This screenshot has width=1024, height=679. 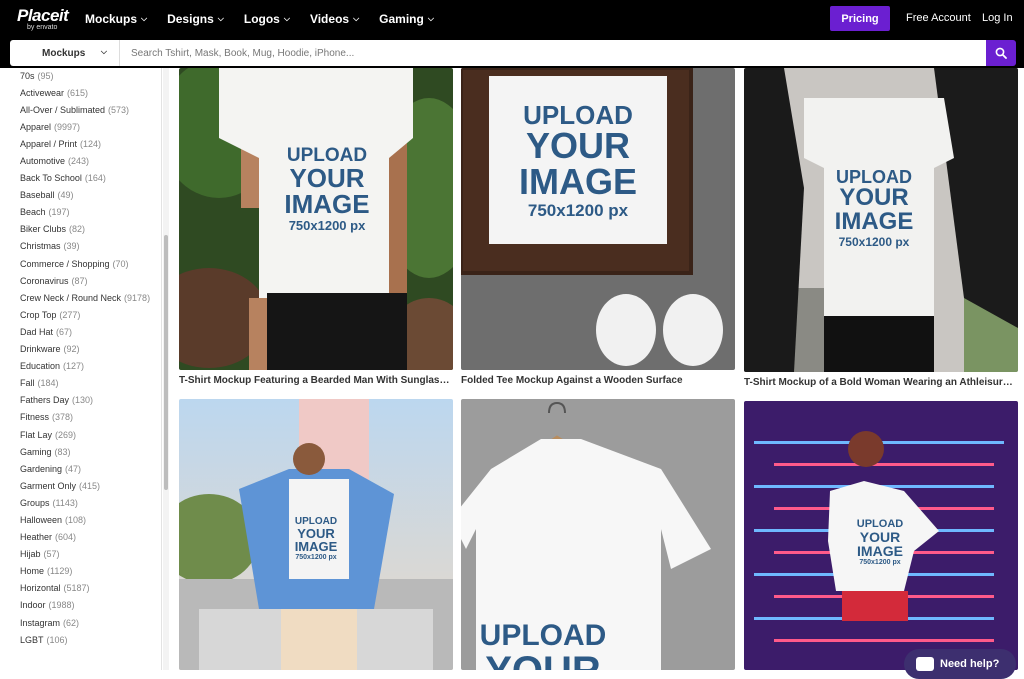 I want to click on mockup-card-2: UPLOAD YOUR IMAGE 750x1200 px, so click(x=598, y=219).